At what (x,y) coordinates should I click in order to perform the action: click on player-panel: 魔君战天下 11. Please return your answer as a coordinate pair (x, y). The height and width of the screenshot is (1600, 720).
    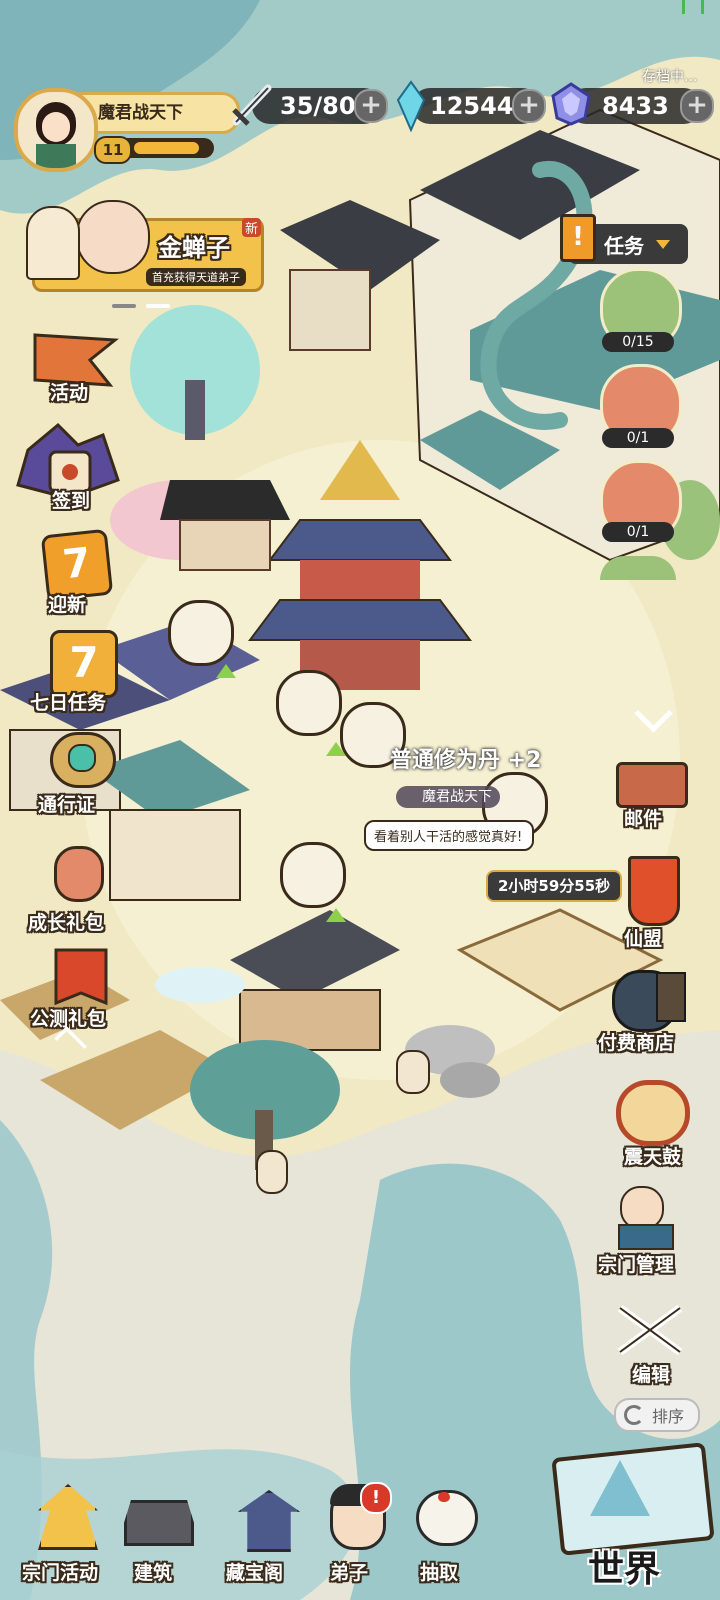
    Looking at the image, I should click on (127, 130).